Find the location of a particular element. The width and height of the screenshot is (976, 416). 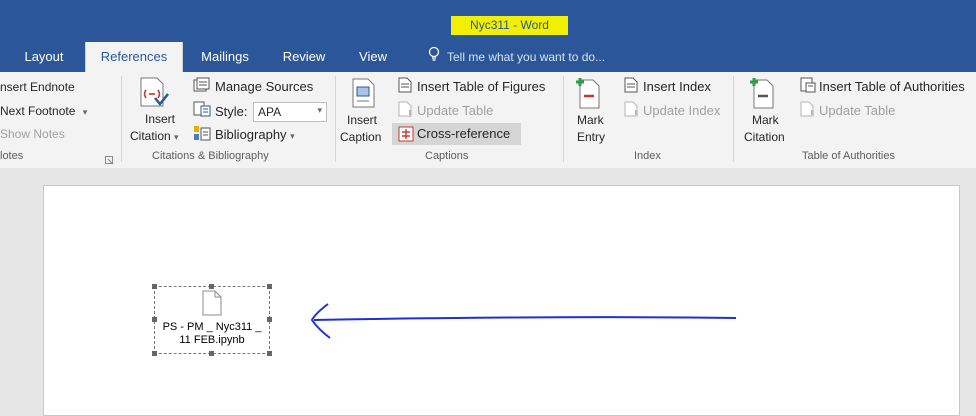

insert-index-icon is located at coordinates (631, 87).